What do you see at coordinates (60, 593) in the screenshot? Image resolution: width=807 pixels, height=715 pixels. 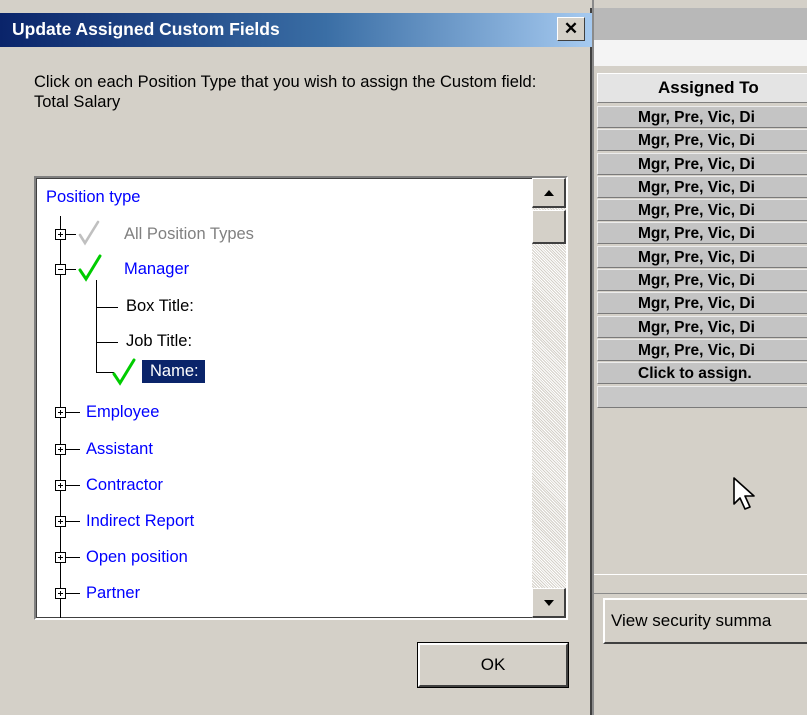 I see `expand-partner` at bounding box center [60, 593].